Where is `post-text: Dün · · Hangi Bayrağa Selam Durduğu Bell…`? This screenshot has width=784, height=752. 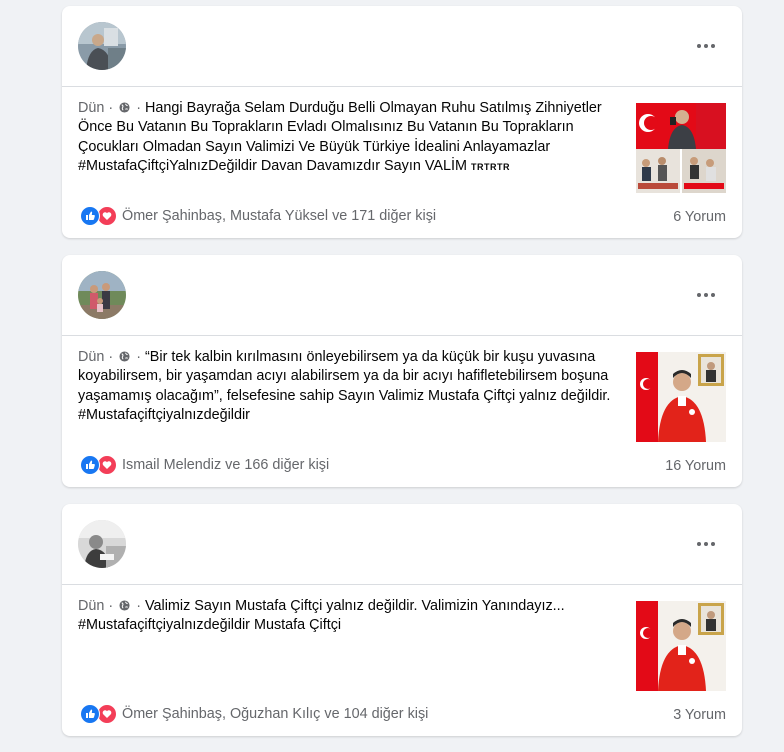
post-text: Dün · · Hangi Bayrağa Selam Durduğu Bell… is located at coordinates (348, 138).